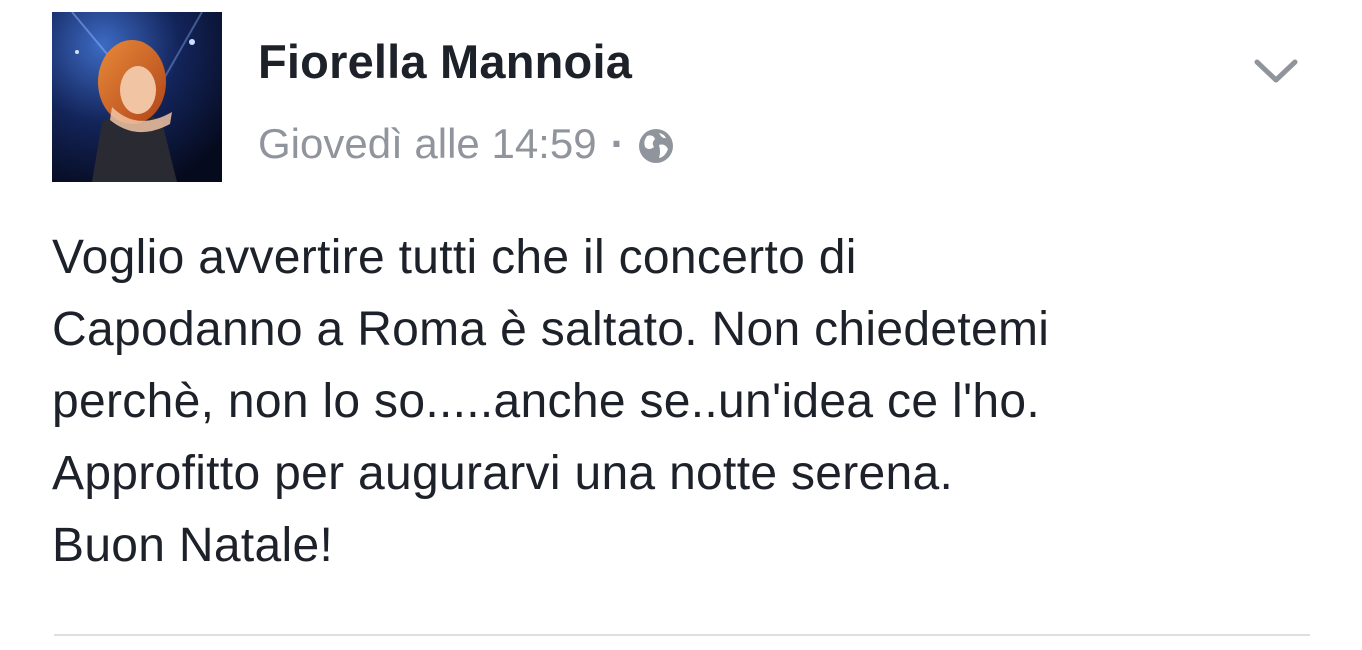 Image resolution: width=1362 pixels, height=650 pixels. I want to click on post-options-button, so click(1276, 72).